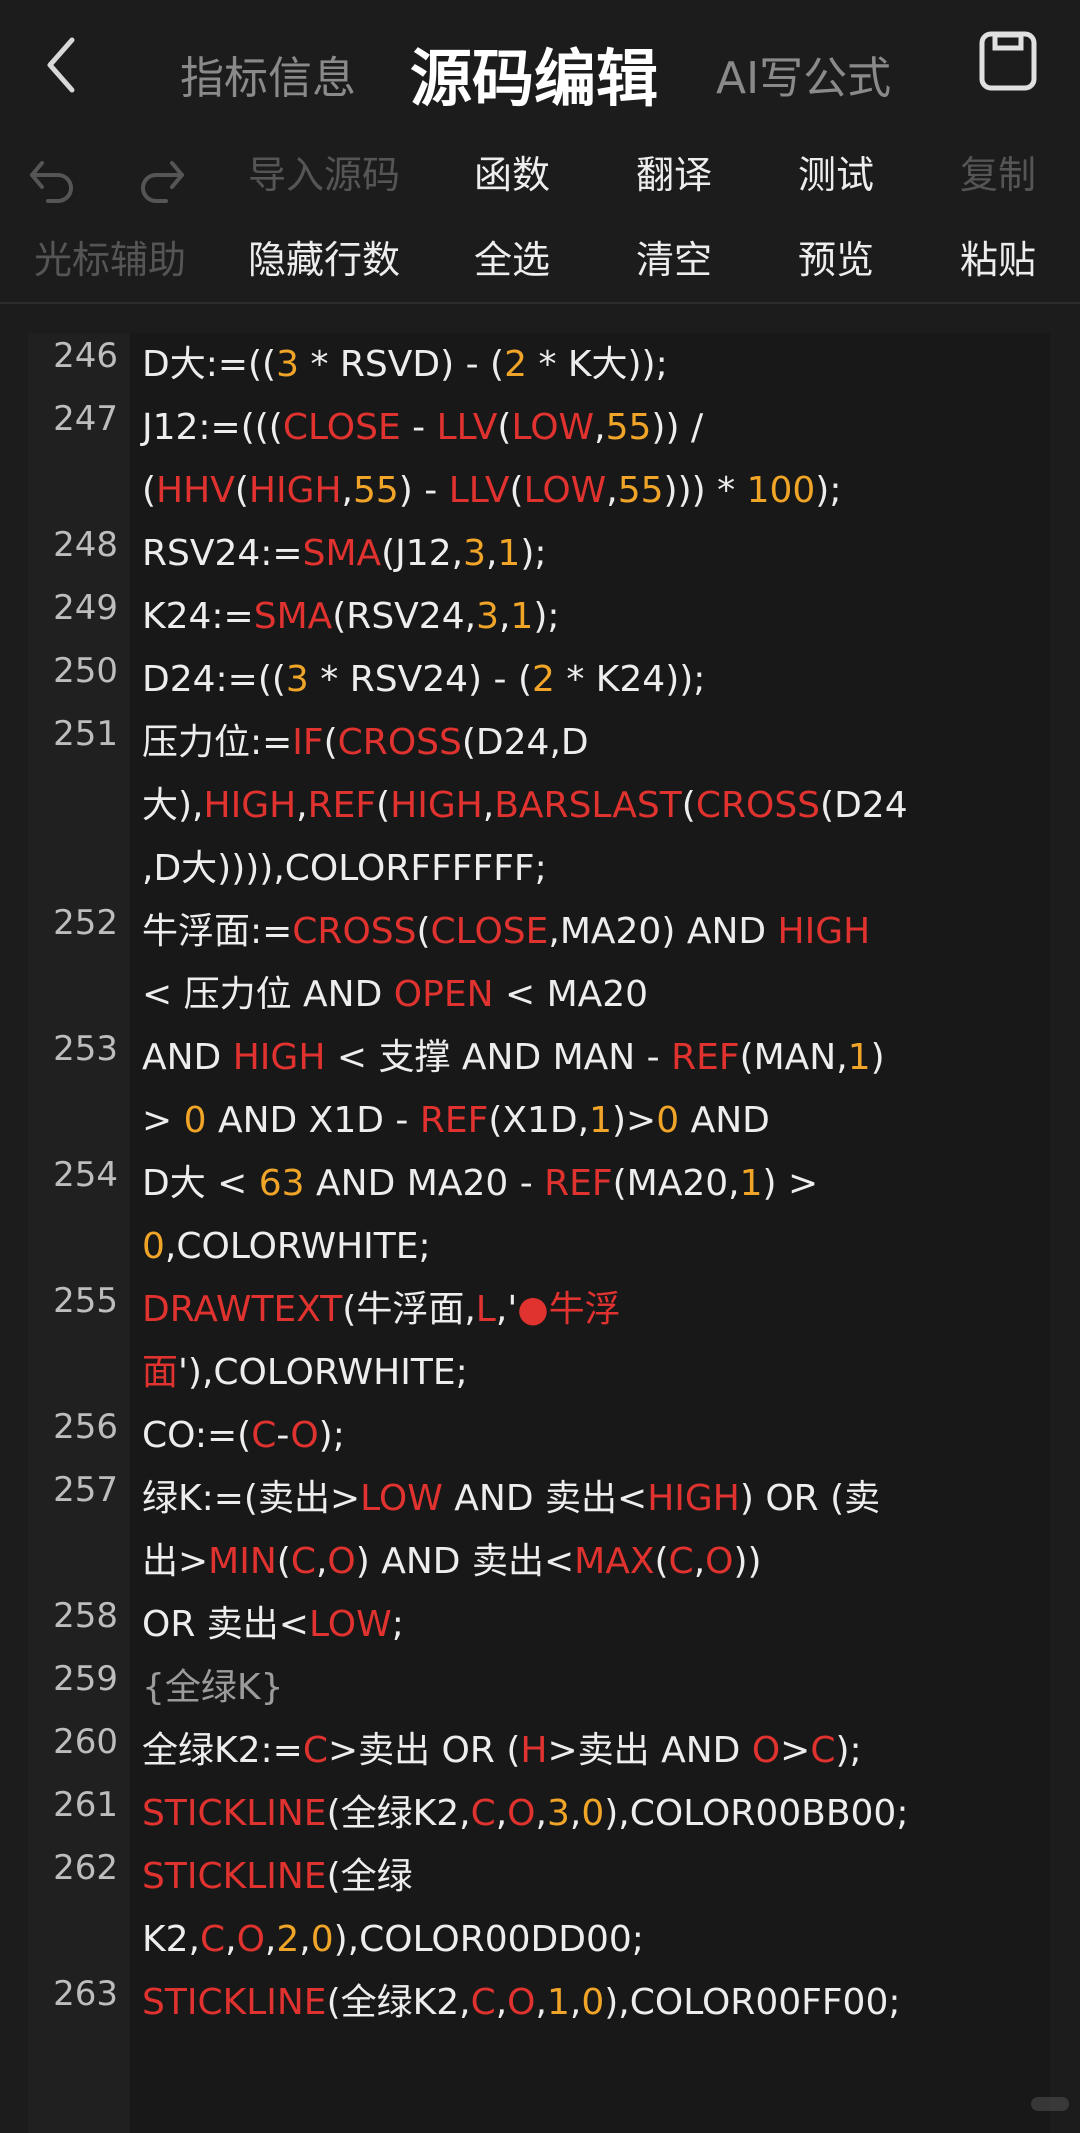 This screenshot has height=2133, width=1080. I want to click on toolbar-divider, so click(540, 303).